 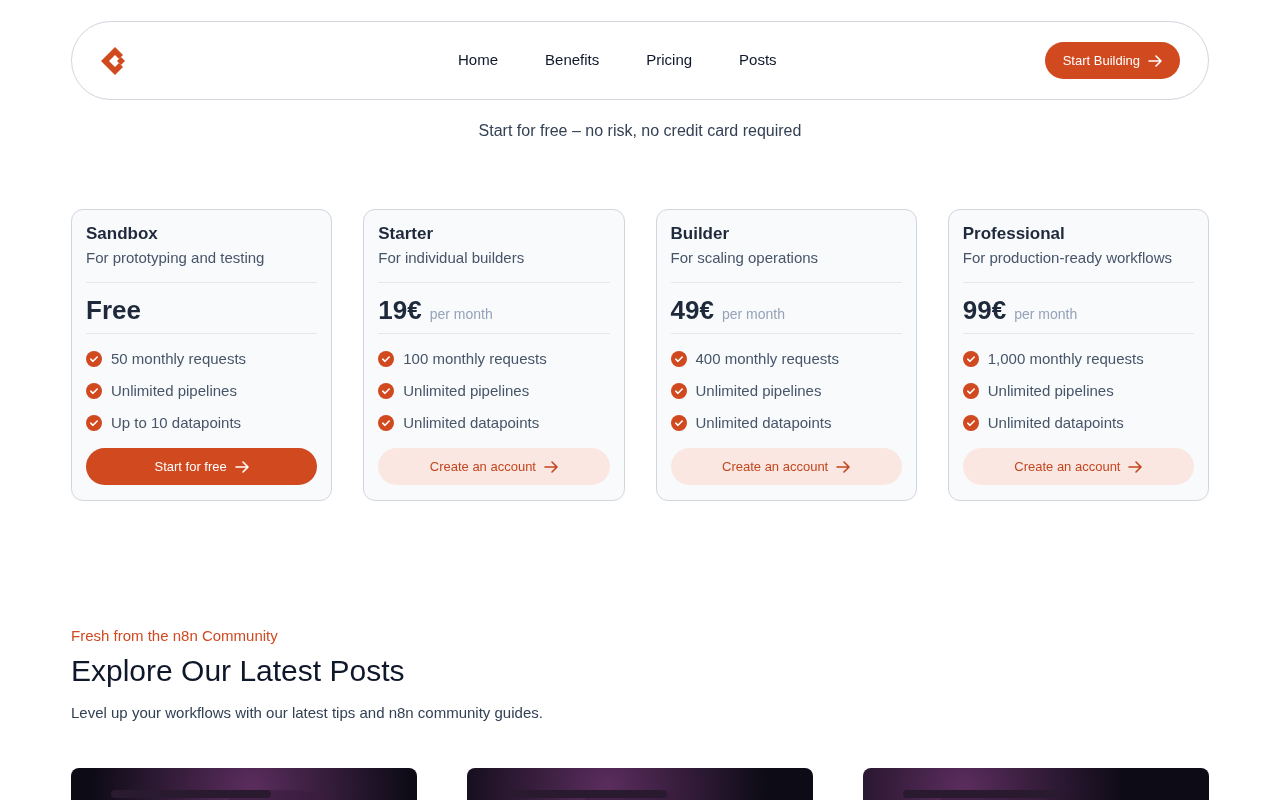 What do you see at coordinates (758, 60) in the screenshot?
I see `nav-link: Posts` at bounding box center [758, 60].